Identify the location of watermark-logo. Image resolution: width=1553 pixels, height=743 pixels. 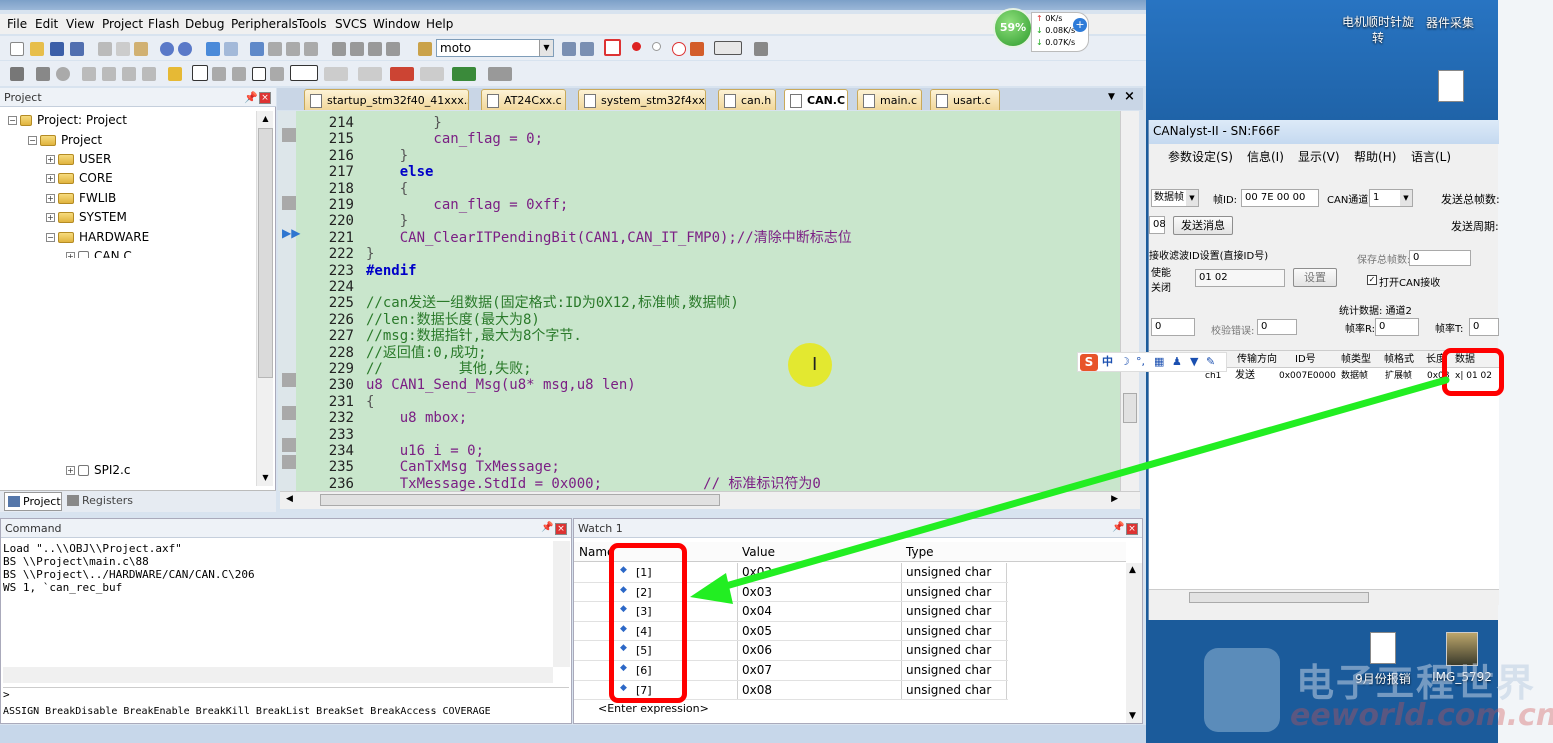
(1242, 690).